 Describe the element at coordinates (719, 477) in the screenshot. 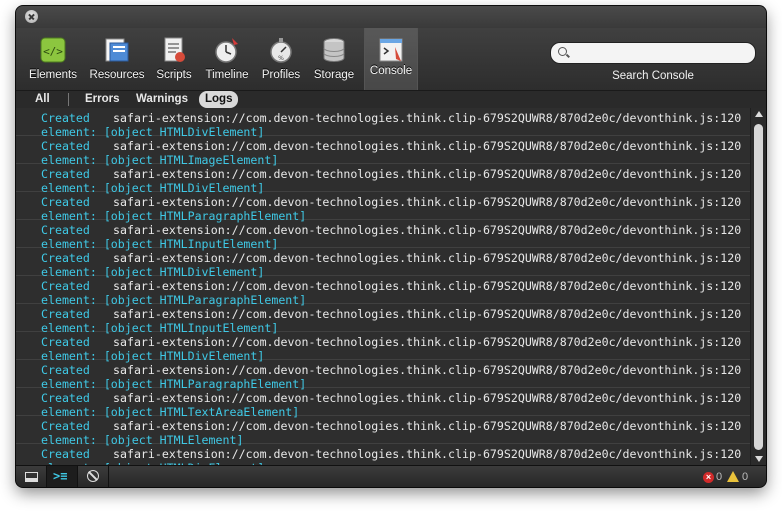

I see `error-count: 0` at that location.